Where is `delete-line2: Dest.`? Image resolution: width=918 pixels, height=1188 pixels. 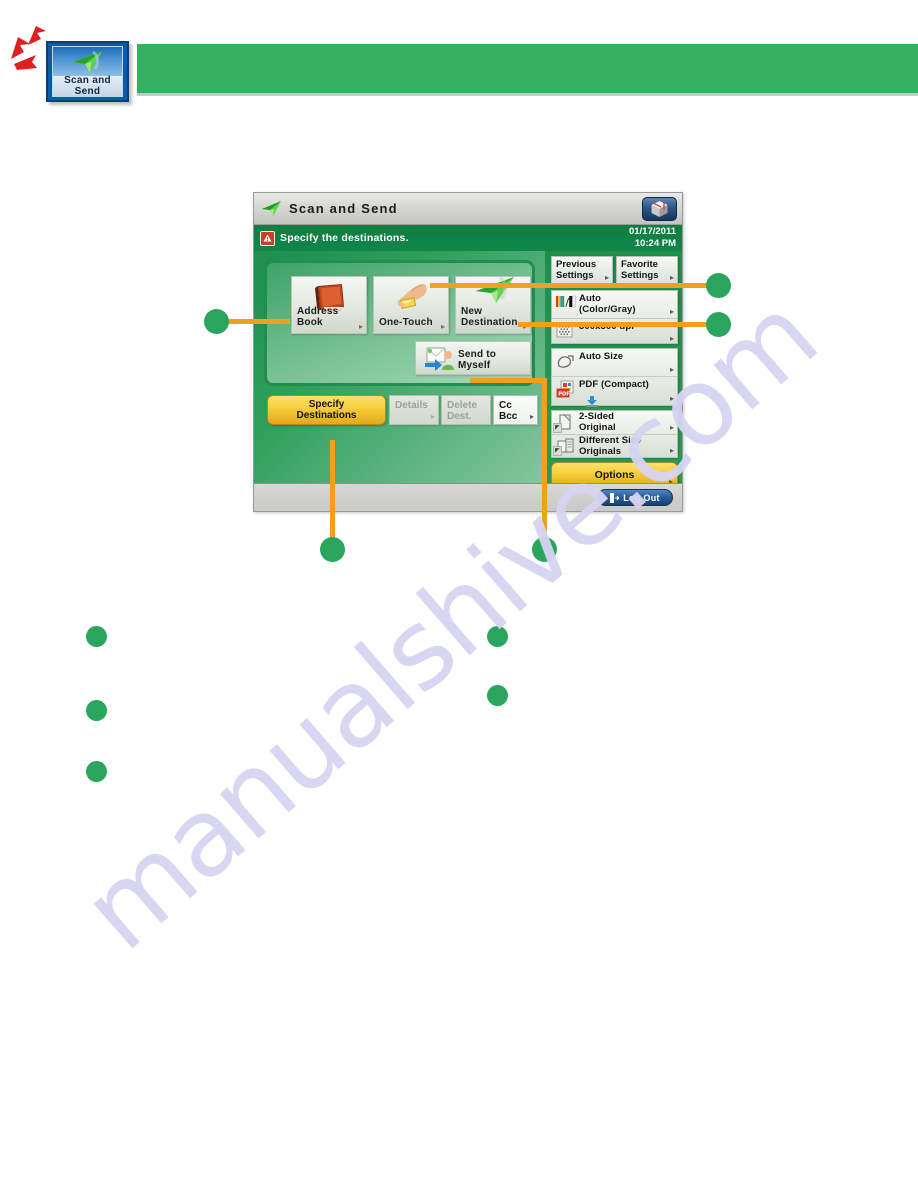
delete-line2: Dest. is located at coordinates (459, 416).